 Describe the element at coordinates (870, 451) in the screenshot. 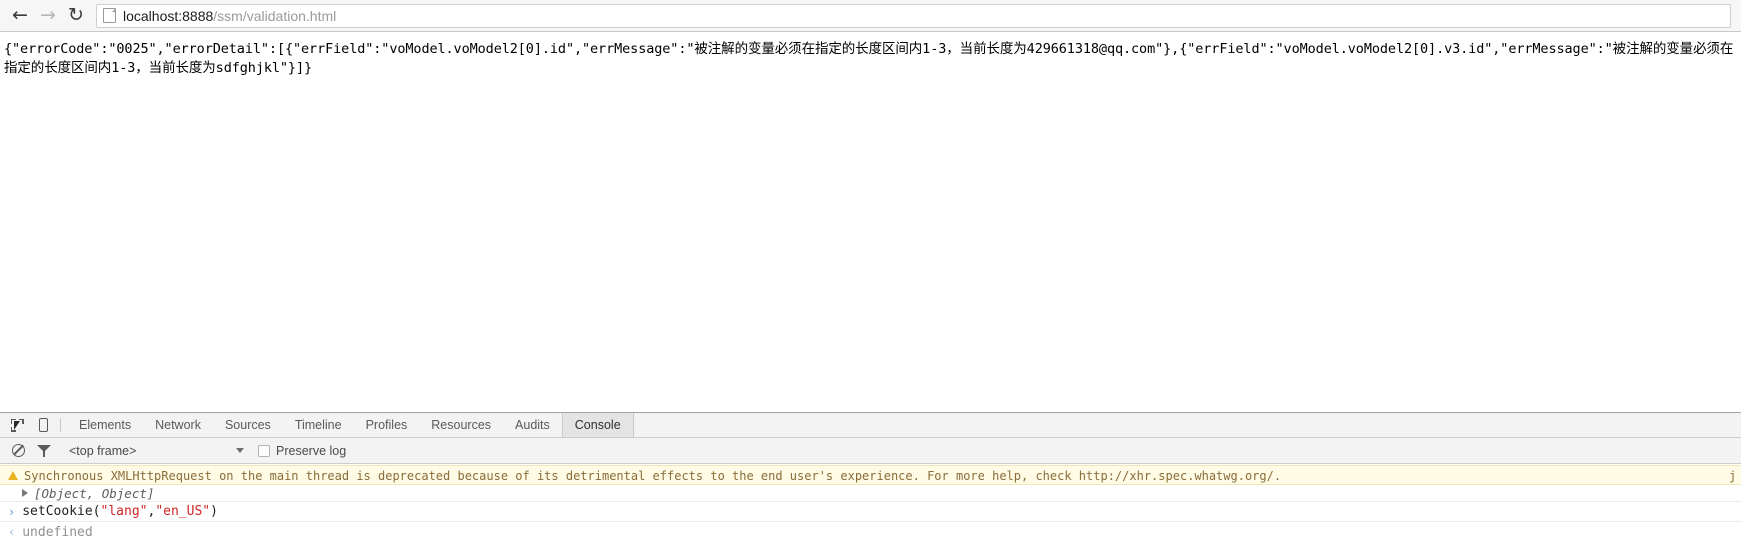

I see `console-filter-bar: <top frame> Preserve log` at that location.